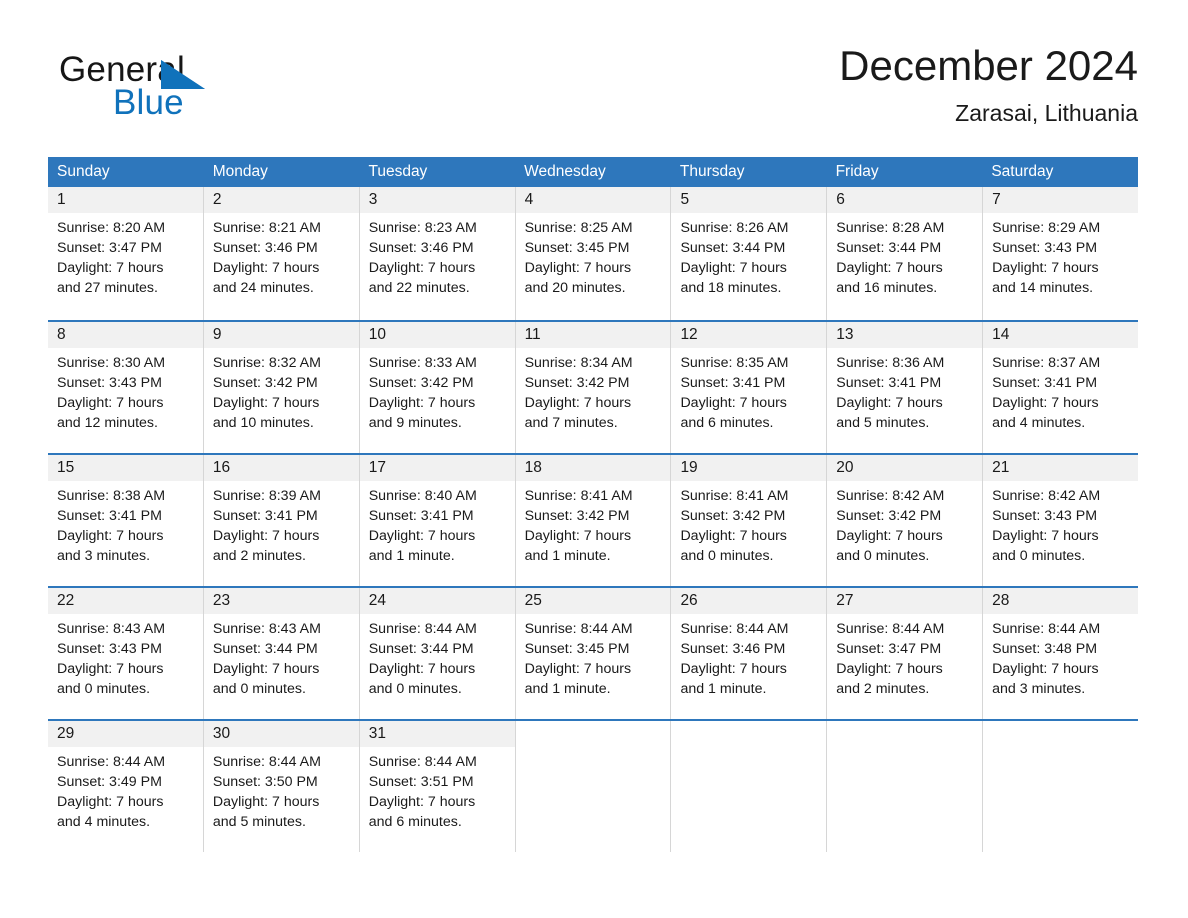  What do you see at coordinates (731, 288) in the screenshot?
I see `daylight-text-line2: and 18 minutes.` at bounding box center [731, 288].